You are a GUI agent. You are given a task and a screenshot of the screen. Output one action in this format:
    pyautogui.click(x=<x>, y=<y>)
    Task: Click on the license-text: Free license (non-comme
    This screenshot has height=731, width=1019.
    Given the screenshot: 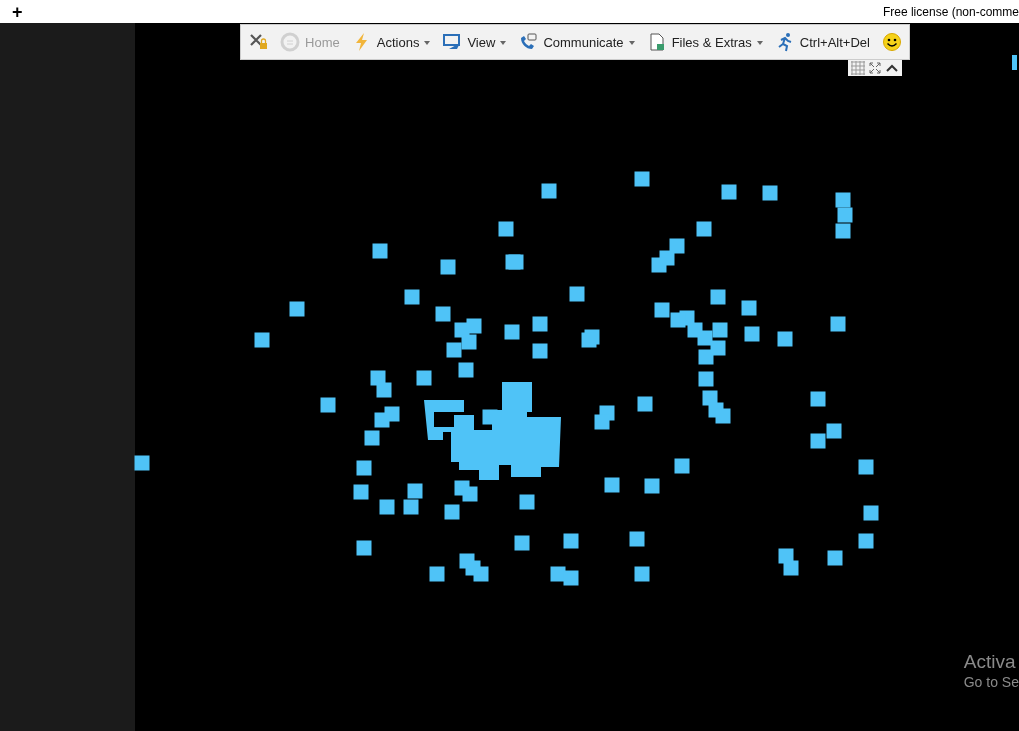 What is the action you would take?
    pyautogui.click(x=950, y=11)
    